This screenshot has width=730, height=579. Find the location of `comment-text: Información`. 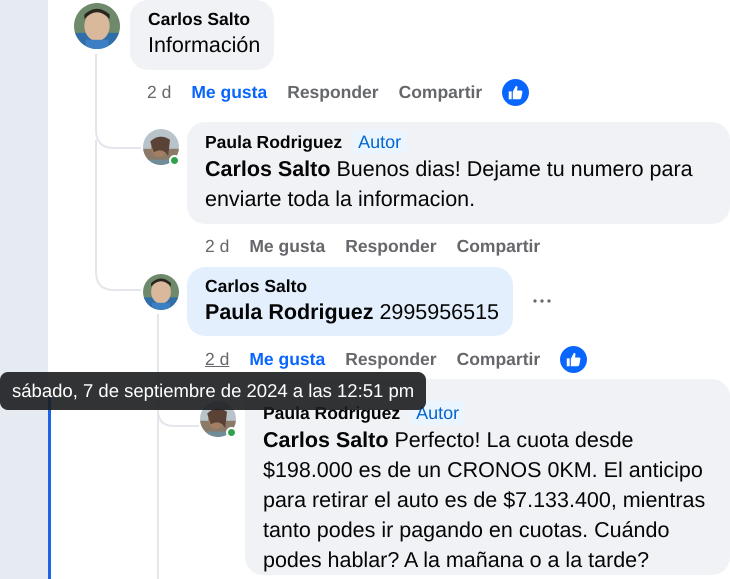

comment-text: Información is located at coordinates (204, 45).